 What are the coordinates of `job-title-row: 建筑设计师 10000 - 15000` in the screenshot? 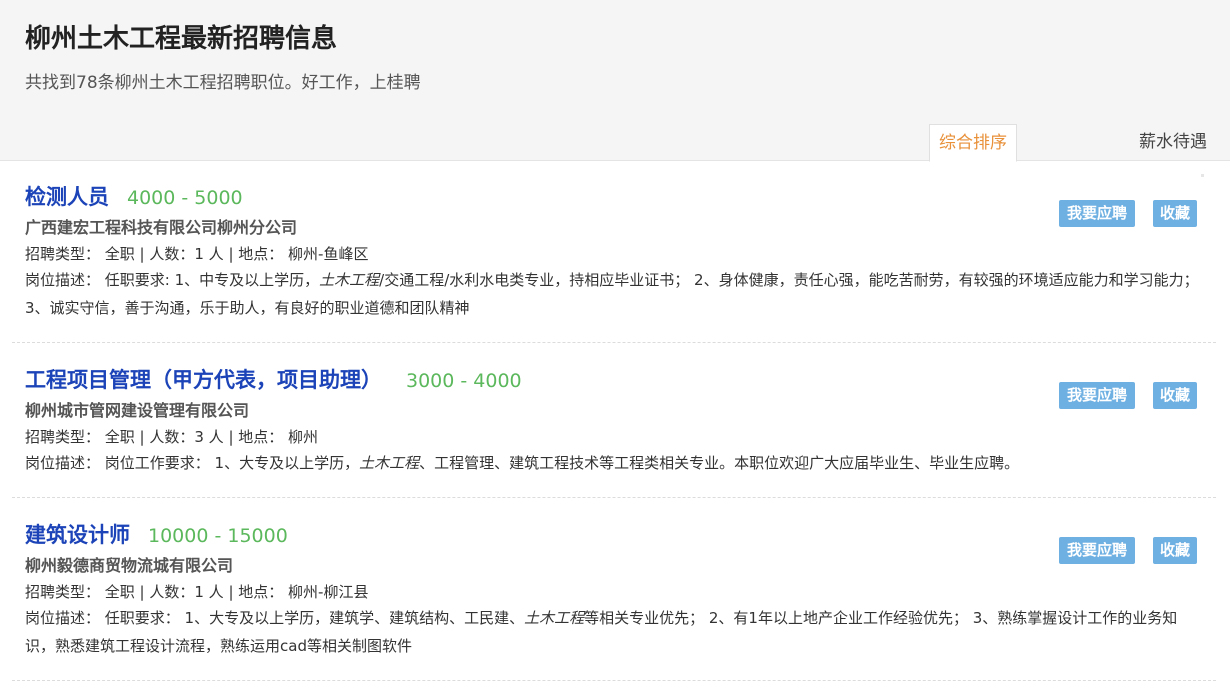 It's located at (156, 534).